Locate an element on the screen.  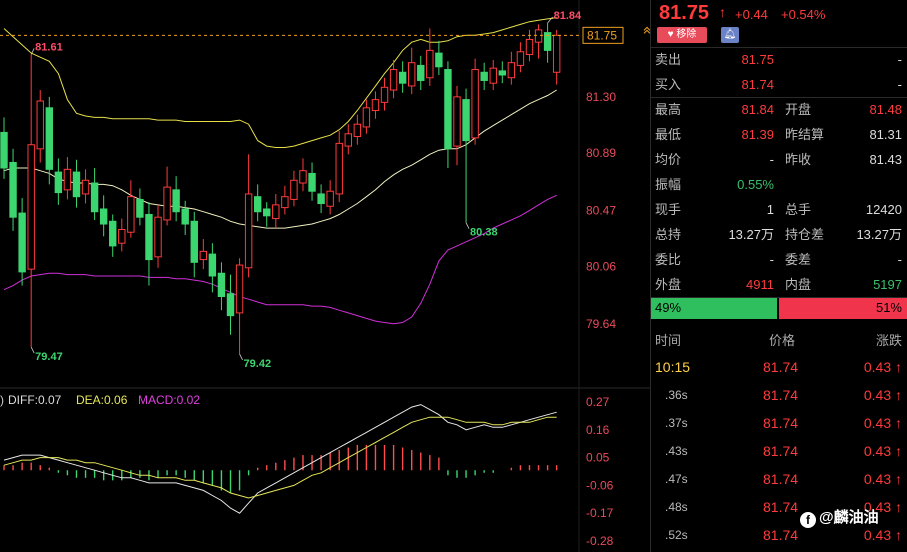
trade-row: .47s 81.74 0.43 ↑ is located at coordinates (779, 479).